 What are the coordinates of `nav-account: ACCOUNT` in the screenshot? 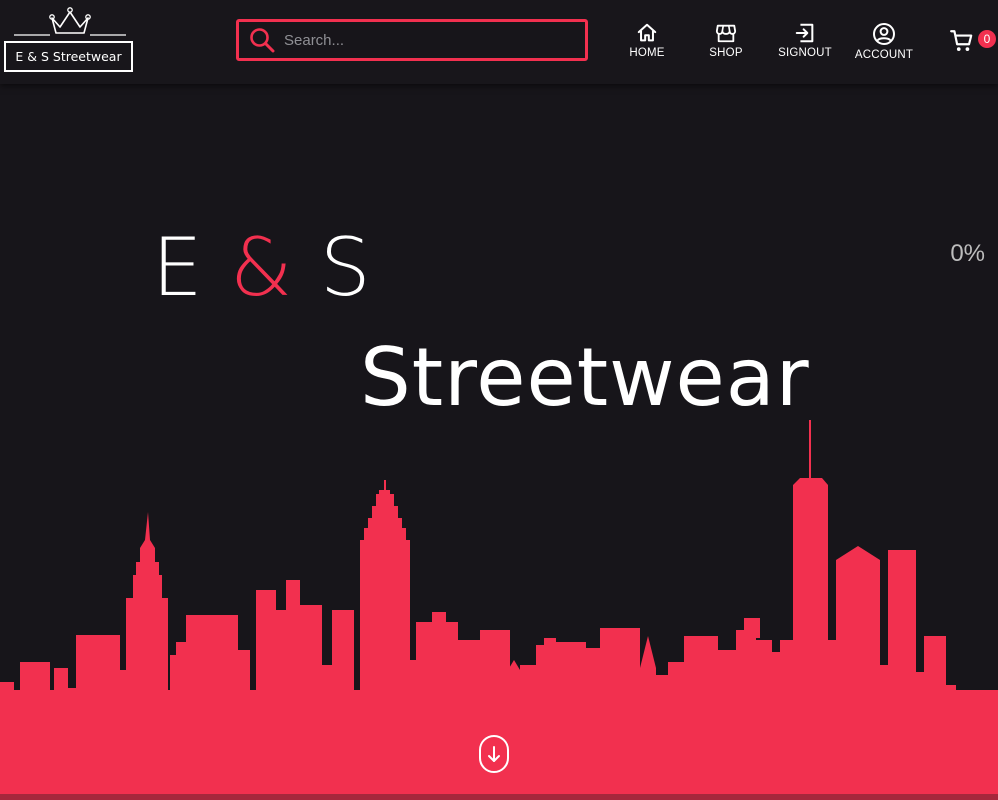 It's located at (884, 44).